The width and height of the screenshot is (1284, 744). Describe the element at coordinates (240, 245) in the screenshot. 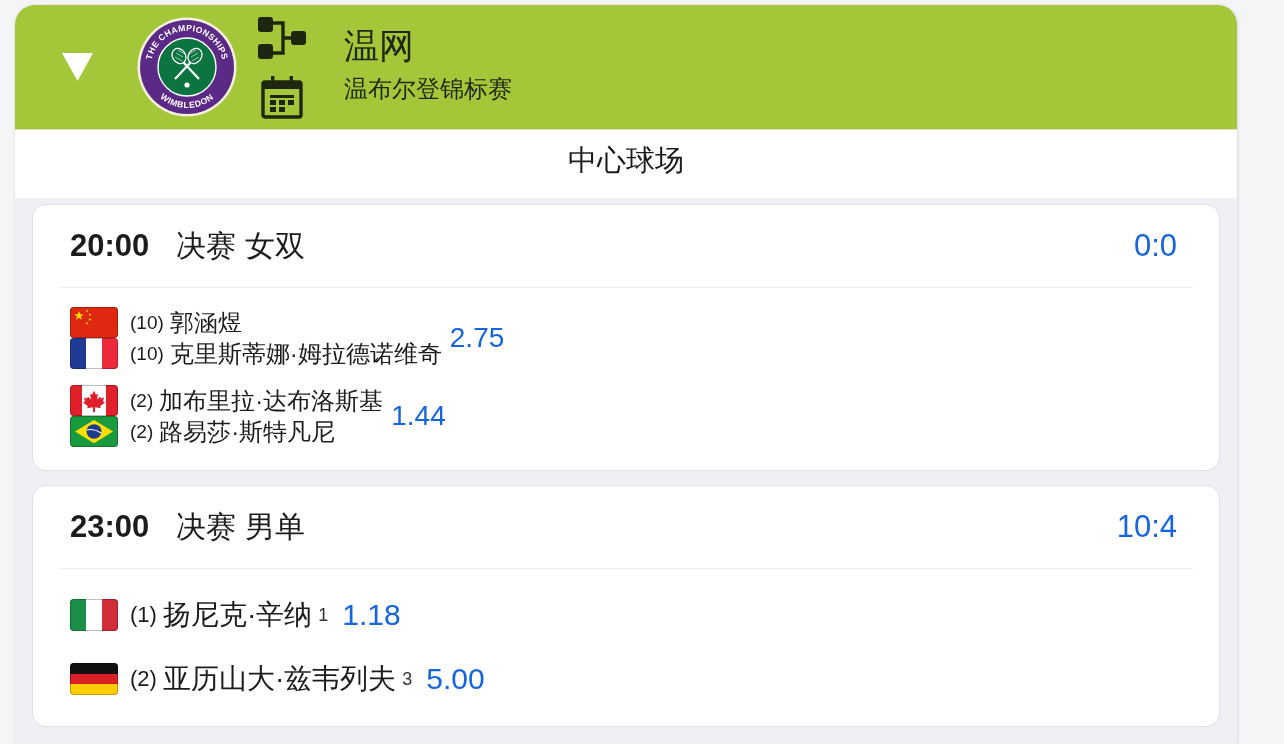

I see `match-title: 决赛 女双` at that location.